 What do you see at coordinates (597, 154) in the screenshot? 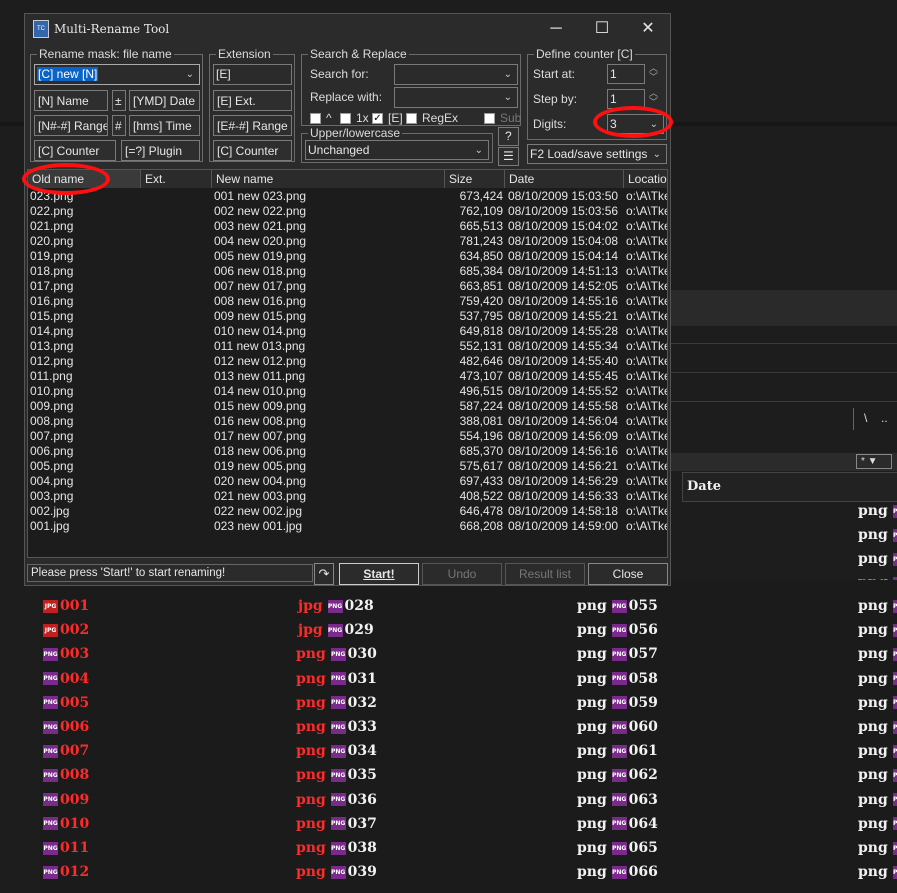
I see `load-save-settings-button: F2 Load/save settings ⌄` at bounding box center [597, 154].